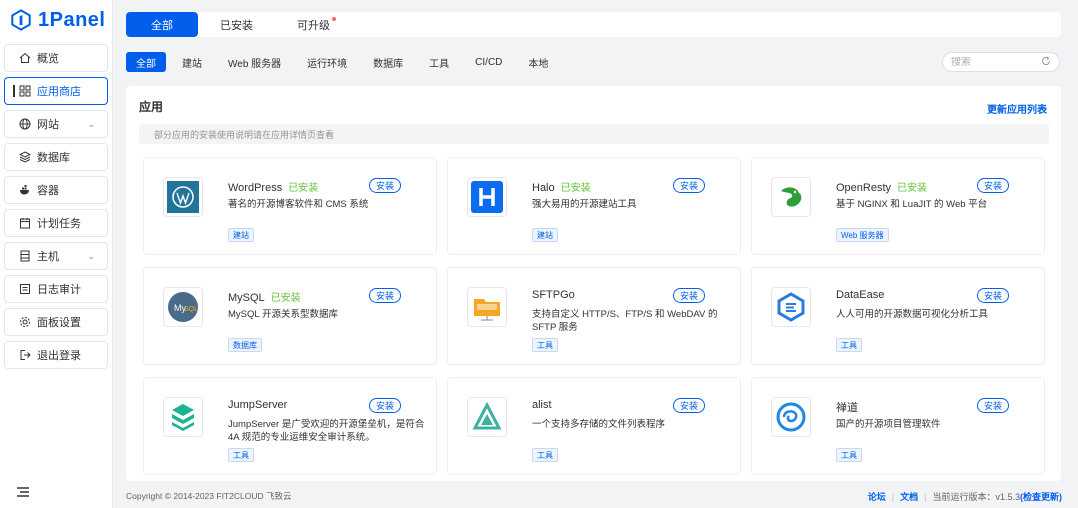 This screenshot has height=508, width=1078. I want to click on filter-tools: 工具, so click(439, 62).